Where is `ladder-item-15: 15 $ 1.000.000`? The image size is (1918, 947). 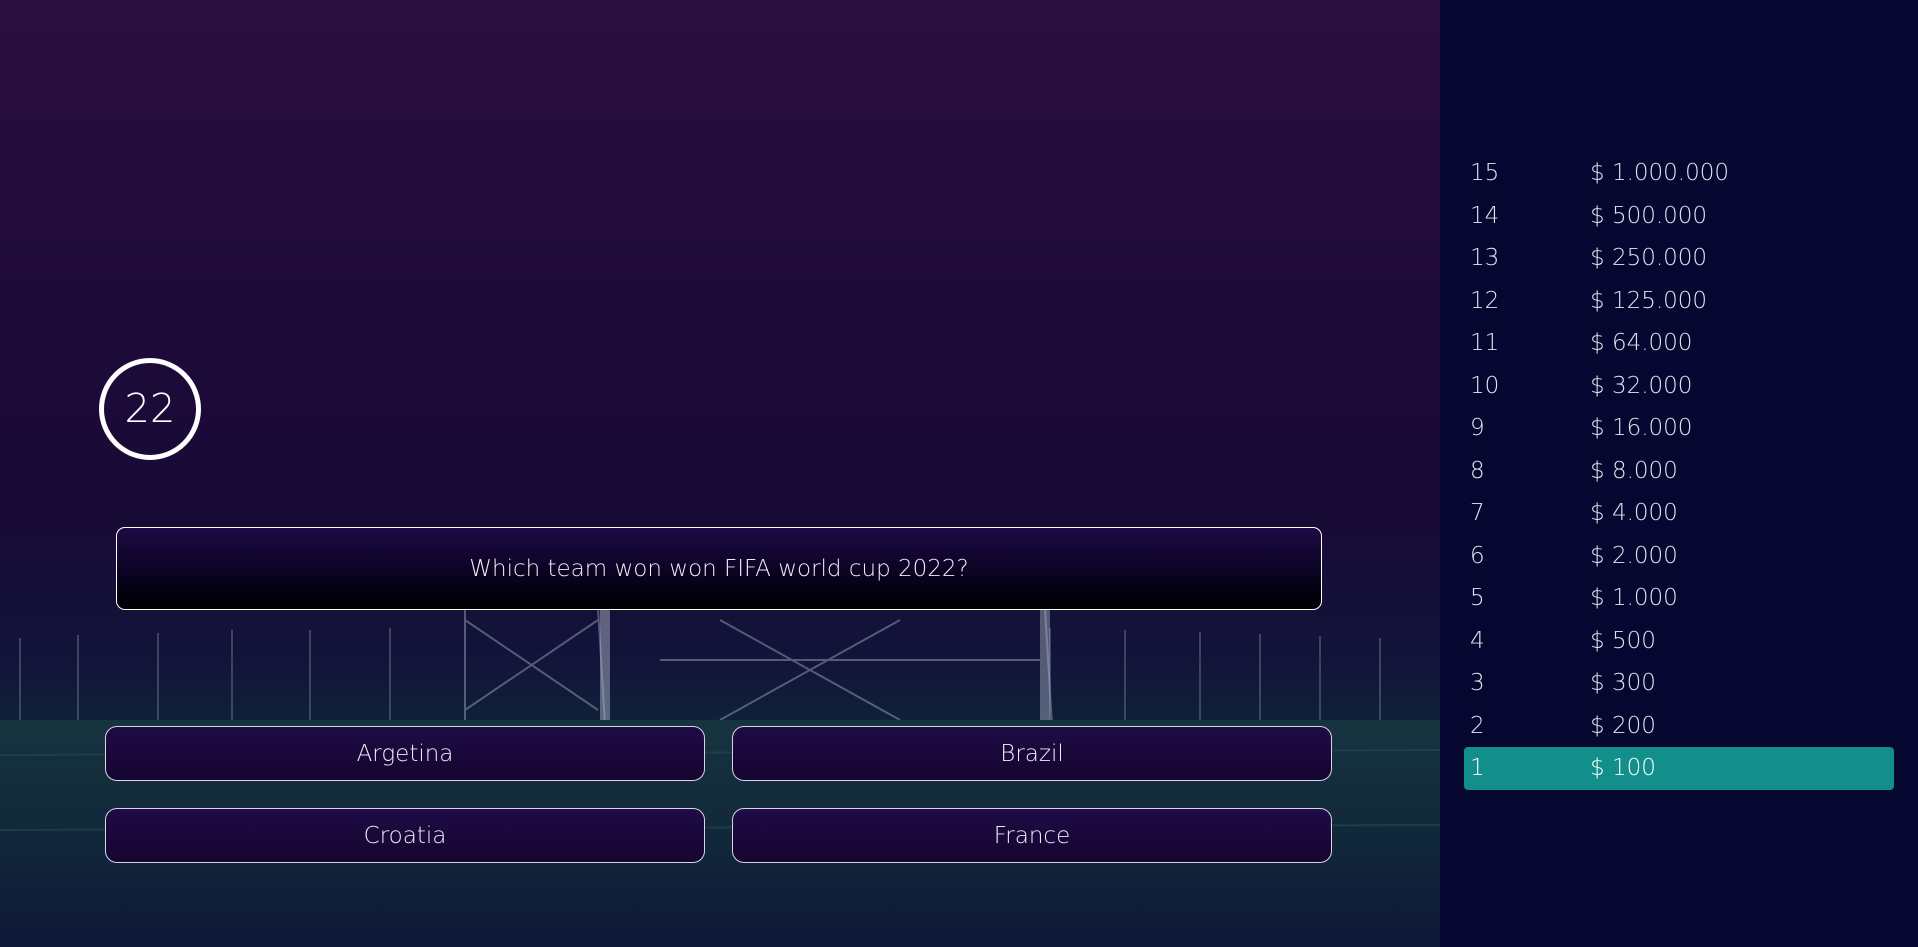
ladder-item-15: 15 $ 1.000.000 is located at coordinates (1679, 173).